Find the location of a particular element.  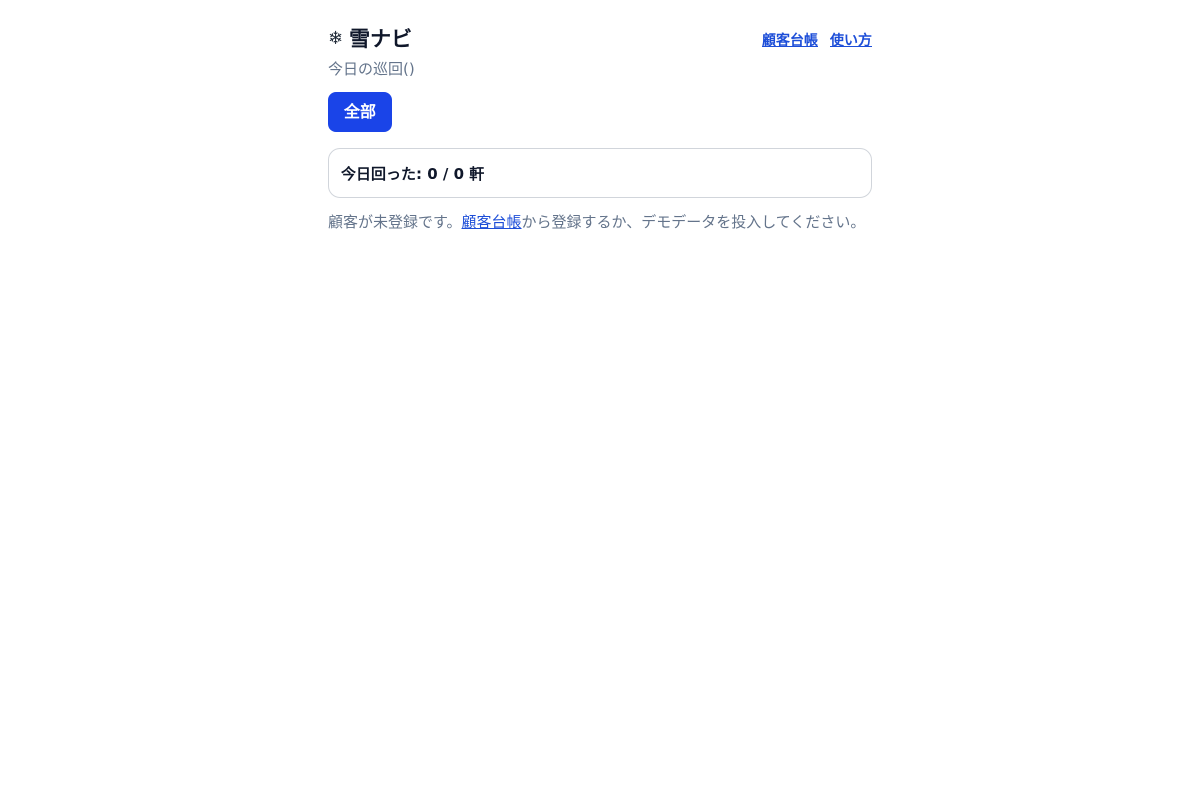

app-title: 雪ナビ is located at coordinates (381, 39).